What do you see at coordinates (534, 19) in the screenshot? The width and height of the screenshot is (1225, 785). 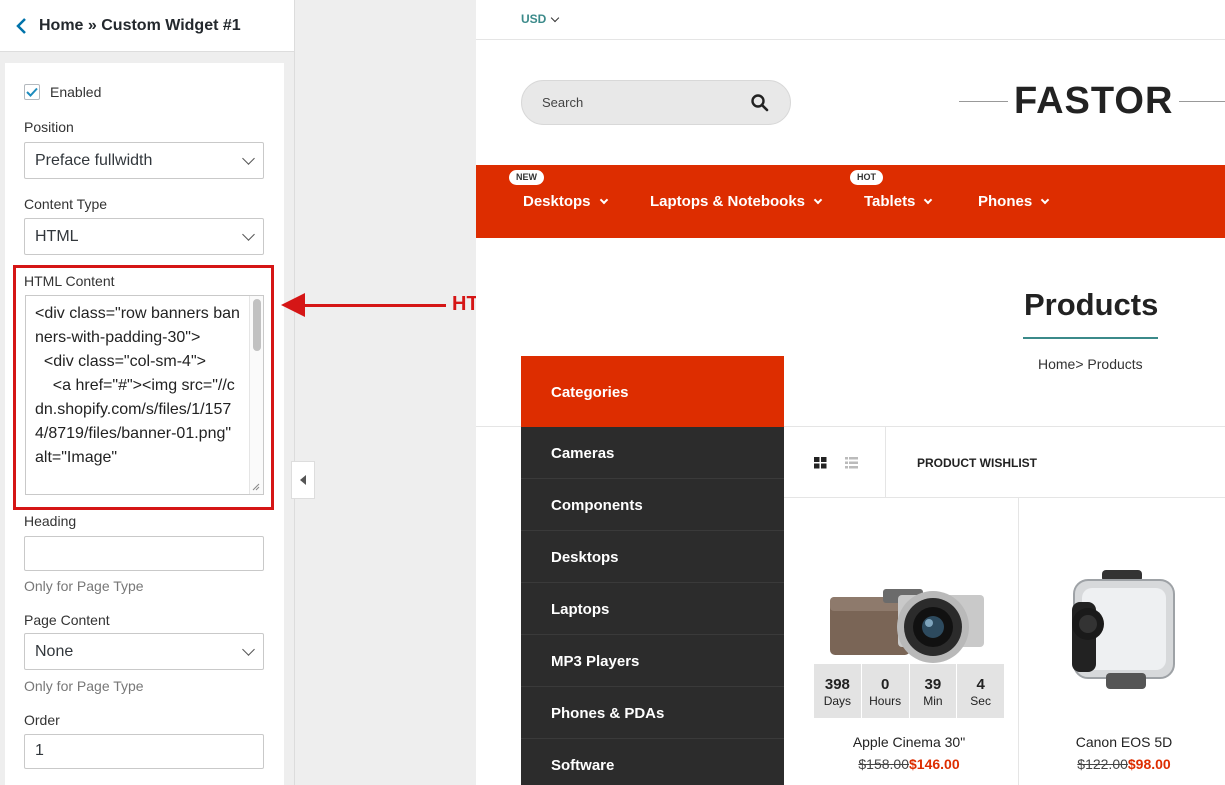 I see `currency-value: USD` at bounding box center [534, 19].